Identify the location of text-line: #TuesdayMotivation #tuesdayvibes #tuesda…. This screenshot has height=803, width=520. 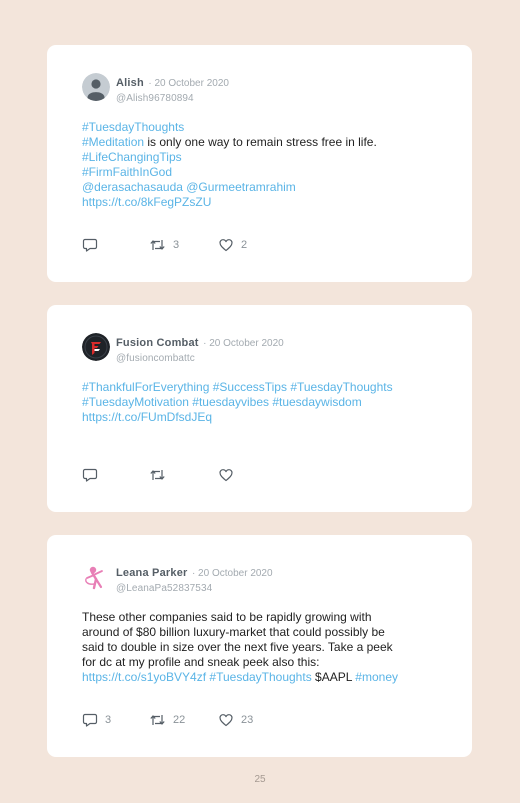
(262, 402).